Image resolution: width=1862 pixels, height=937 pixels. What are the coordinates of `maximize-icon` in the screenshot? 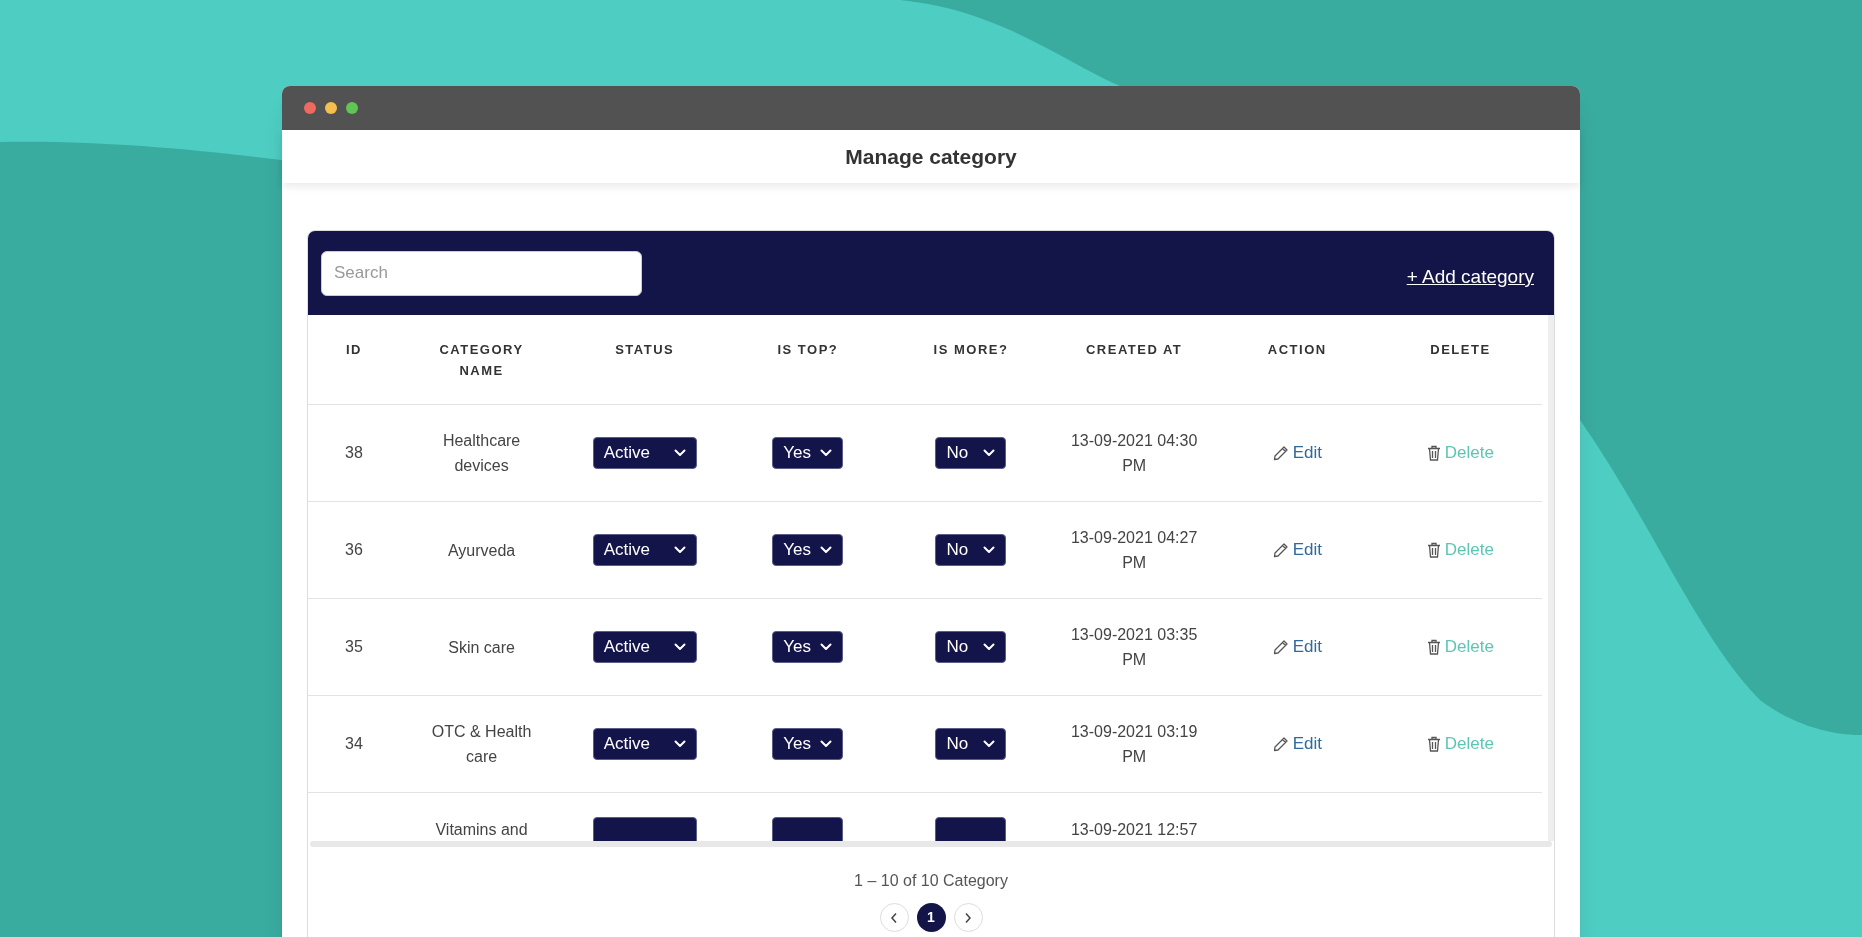 It's located at (352, 108).